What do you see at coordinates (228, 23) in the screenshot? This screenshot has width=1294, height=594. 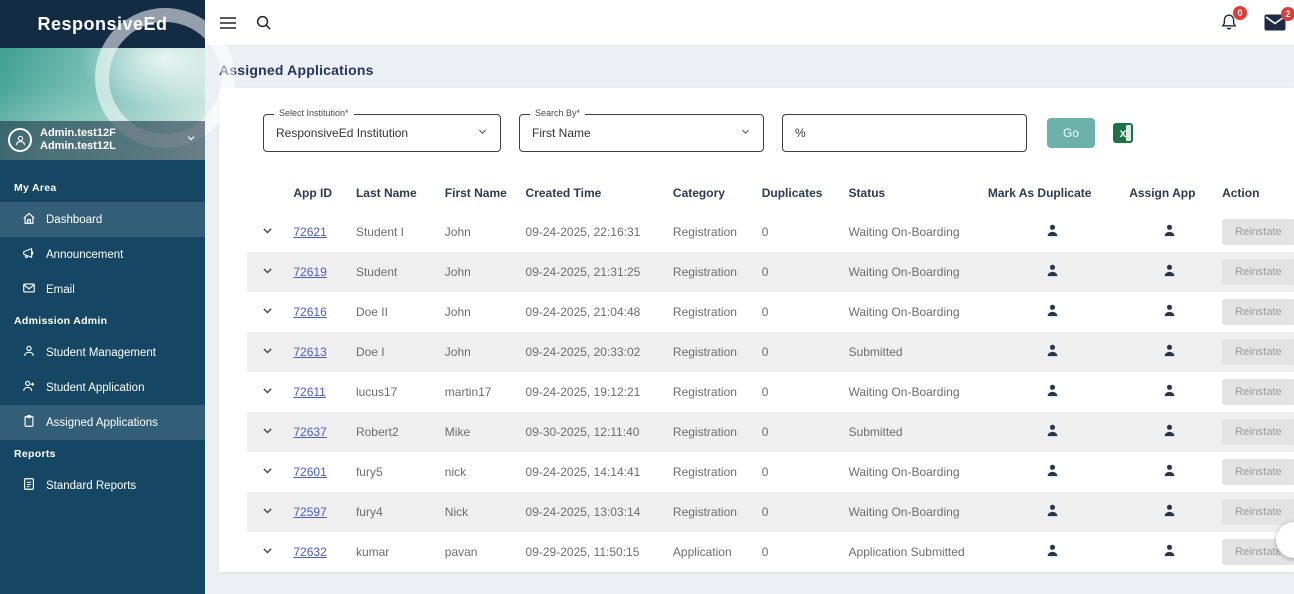 I see `hamburger-menu-icon` at bounding box center [228, 23].